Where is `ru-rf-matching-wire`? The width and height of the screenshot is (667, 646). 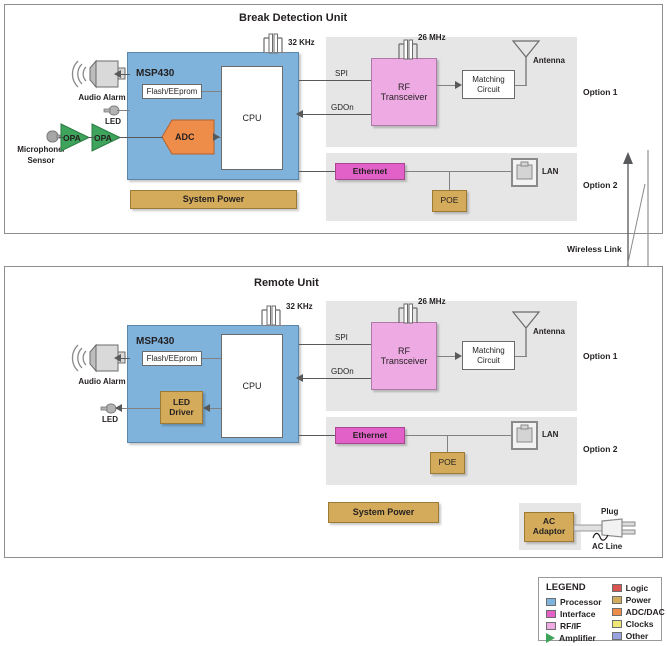
ru-rf-matching-wire is located at coordinates (447, 356).